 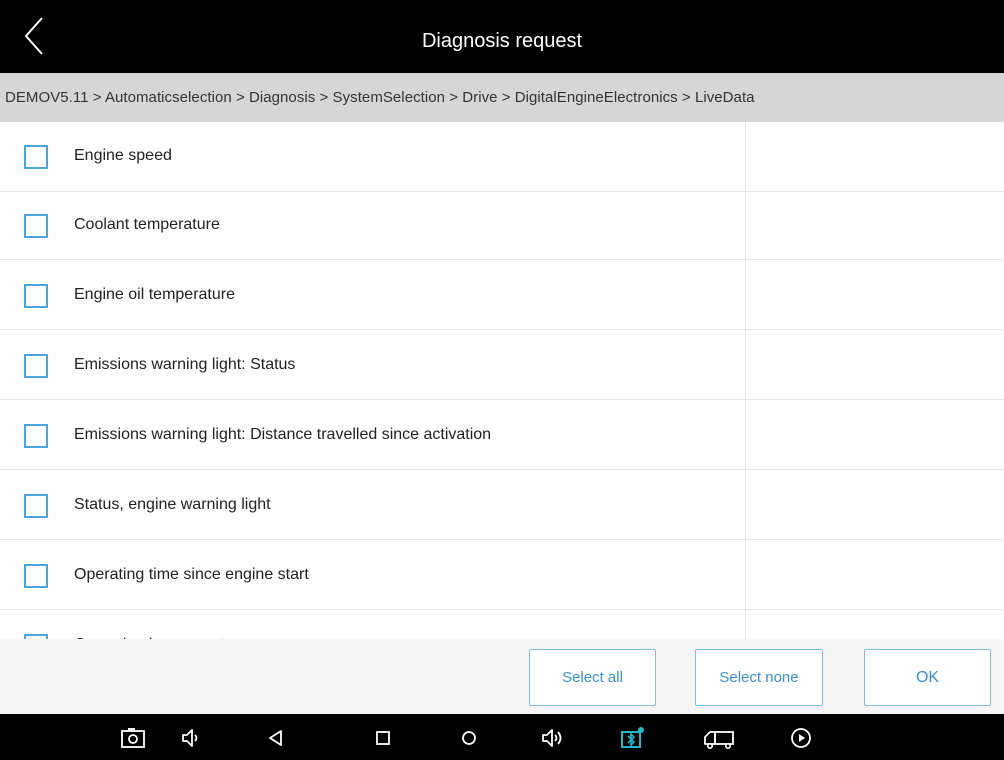 I want to click on page-title: Diagnosis request, so click(x=502, y=41).